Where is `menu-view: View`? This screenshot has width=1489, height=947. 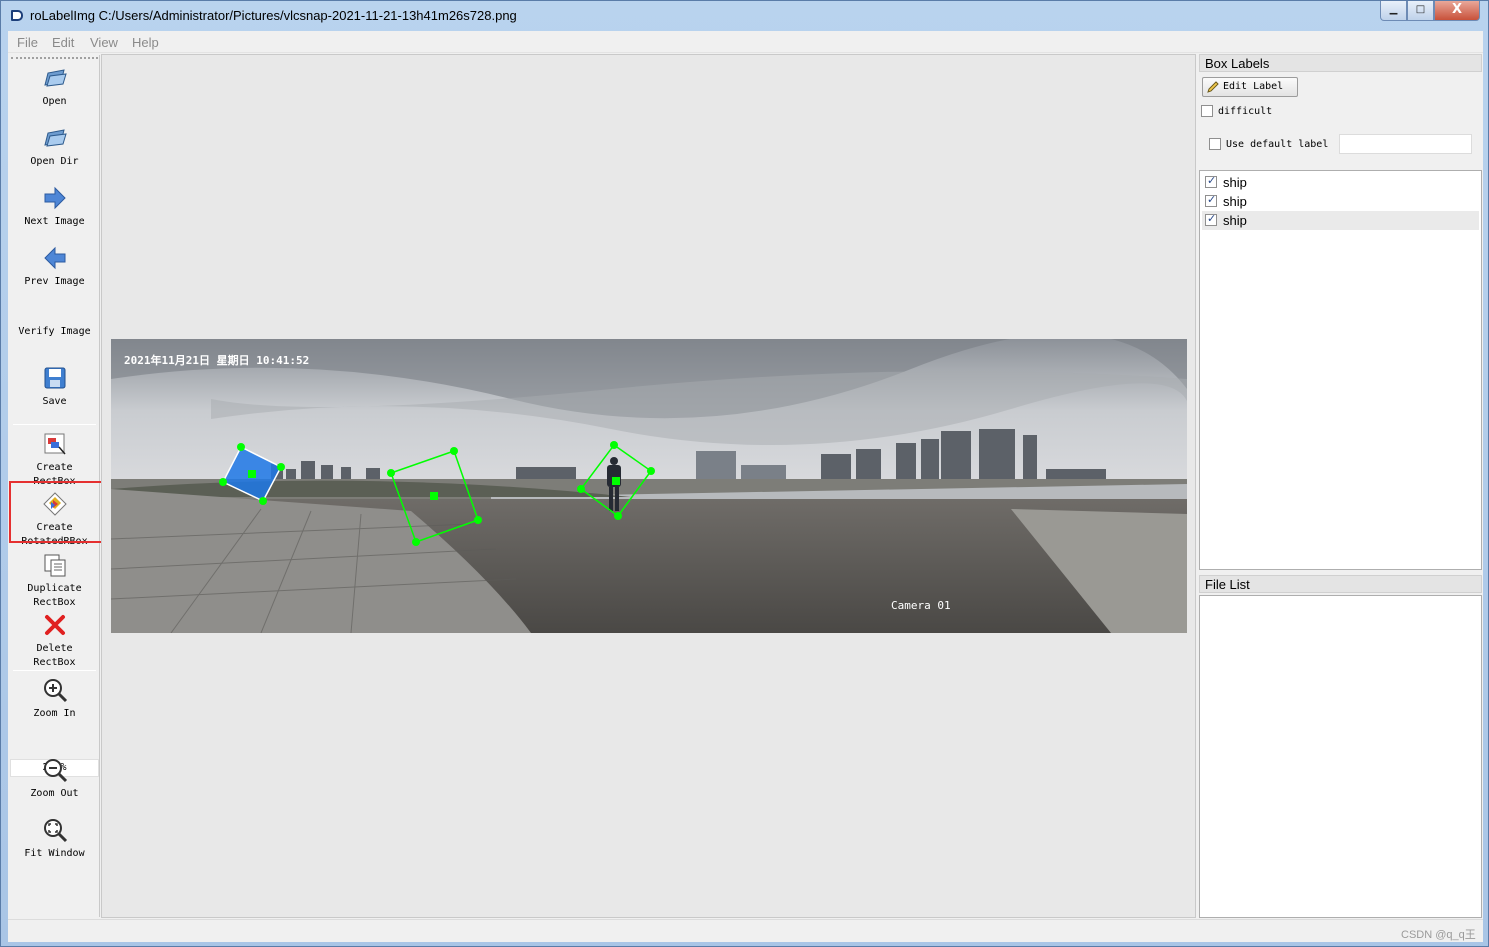 menu-view: View is located at coordinates (104, 42).